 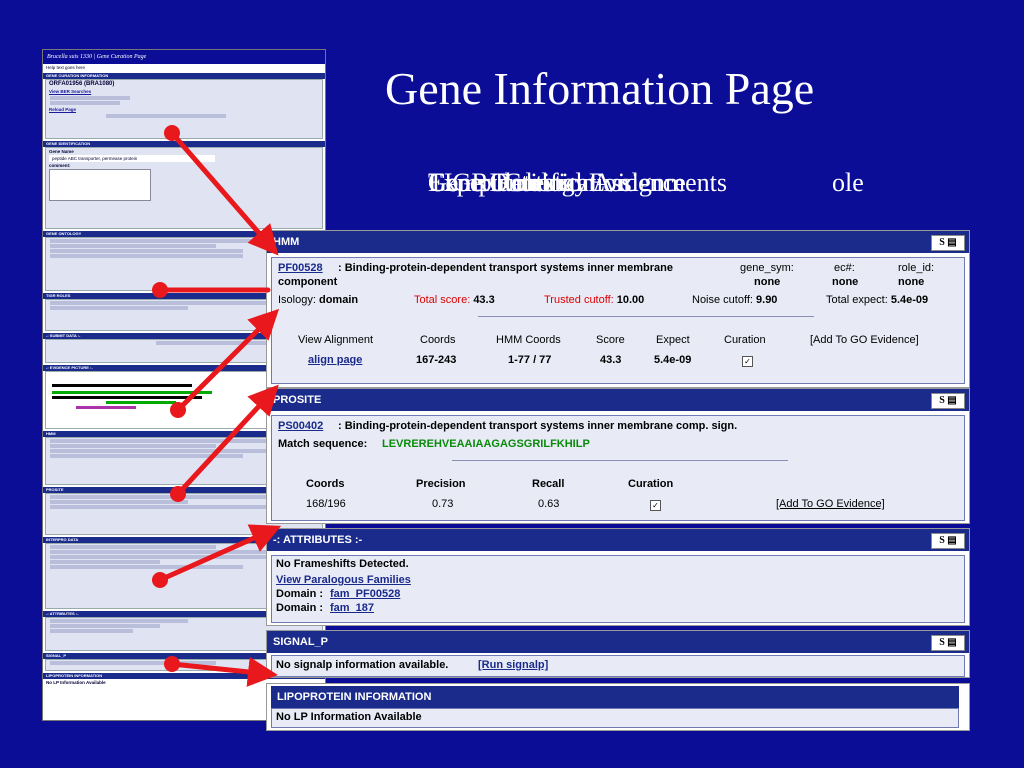 I want to click on hmm-s-button: S ▤, so click(x=948, y=243).